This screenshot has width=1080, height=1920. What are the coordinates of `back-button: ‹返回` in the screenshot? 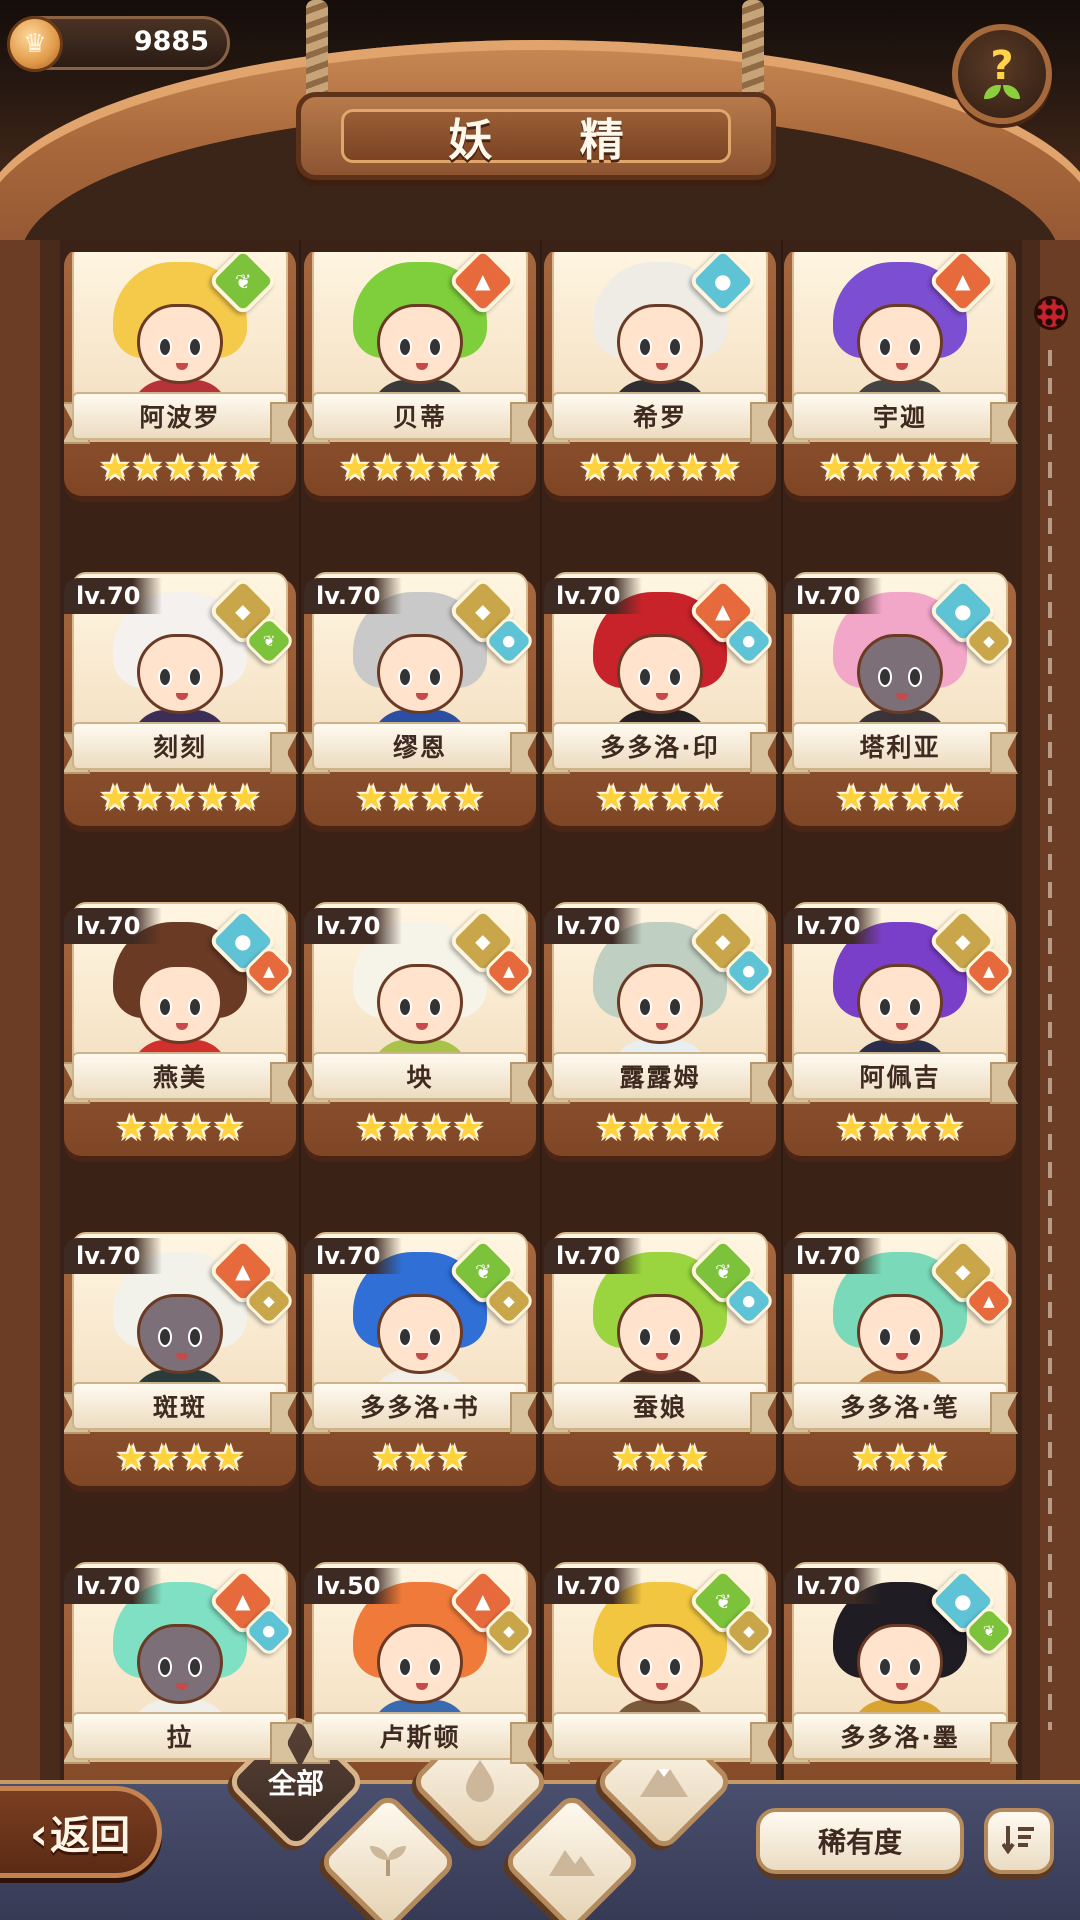 It's located at (81, 1832).